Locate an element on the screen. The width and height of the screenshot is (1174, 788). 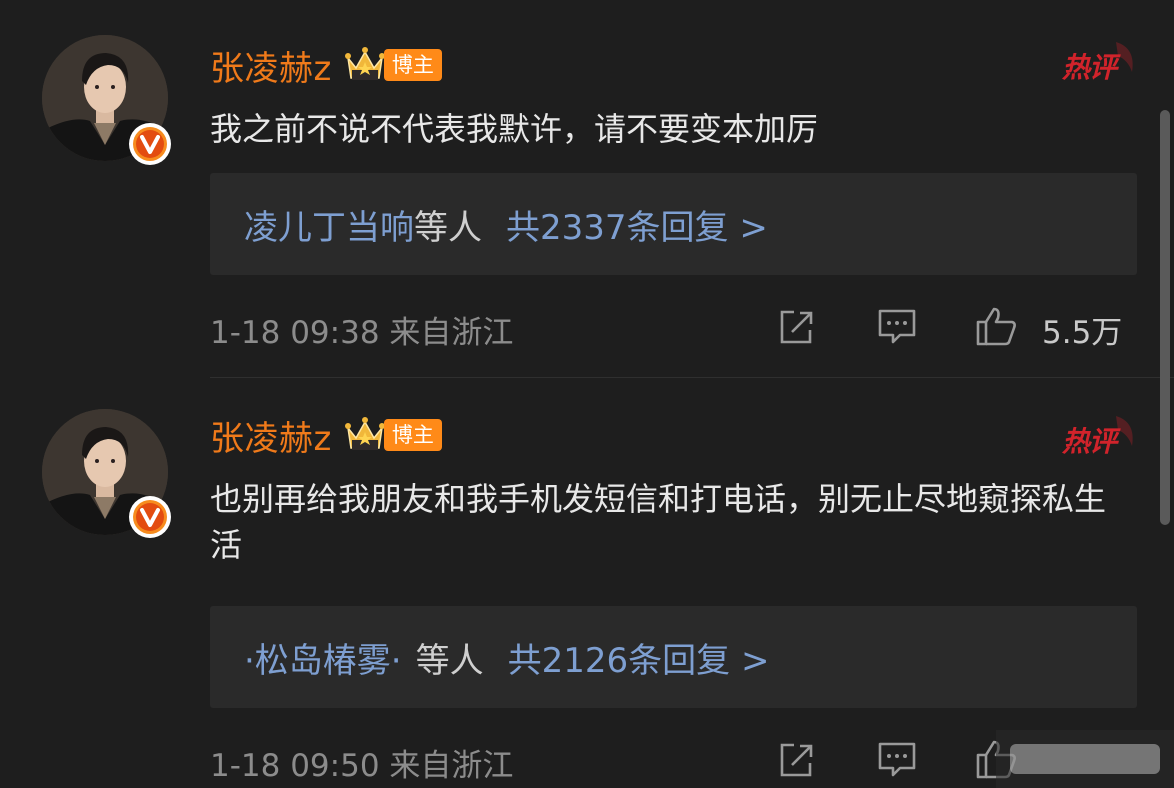
watermark-overlay is located at coordinates (1085, 759).